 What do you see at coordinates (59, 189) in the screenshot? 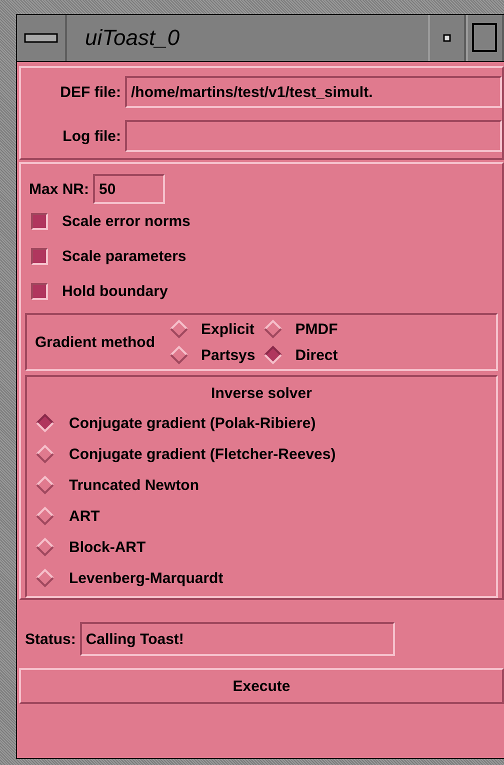
I see `field-label: Max NR:` at bounding box center [59, 189].